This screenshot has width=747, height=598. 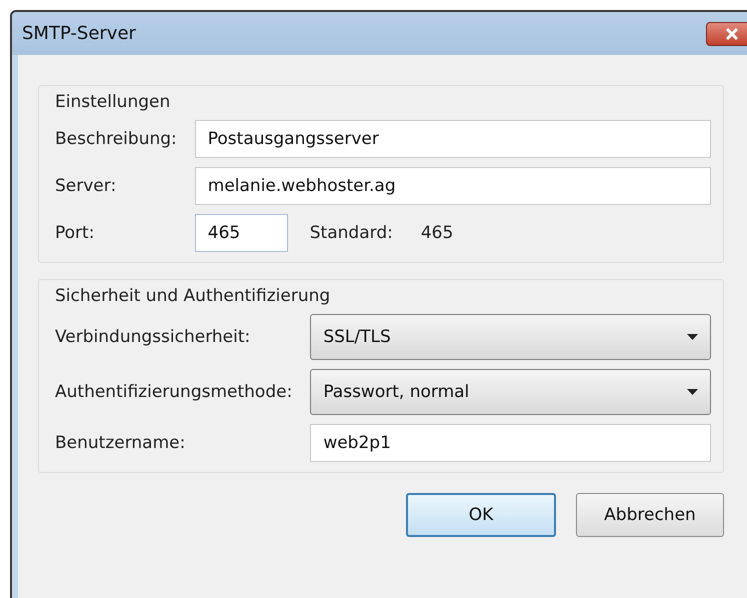 I want to click on field-label: Beschreibung:, so click(x=116, y=139).